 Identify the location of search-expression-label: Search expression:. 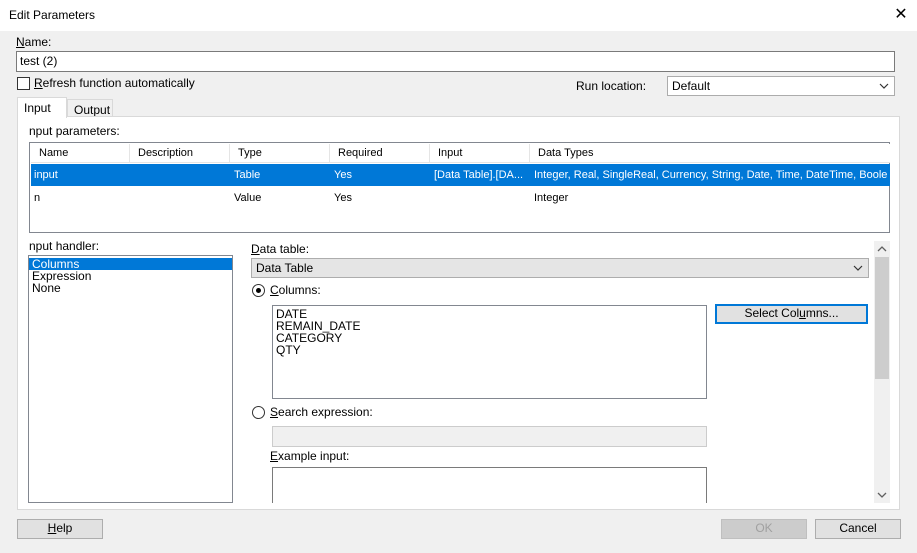
(321, 412).